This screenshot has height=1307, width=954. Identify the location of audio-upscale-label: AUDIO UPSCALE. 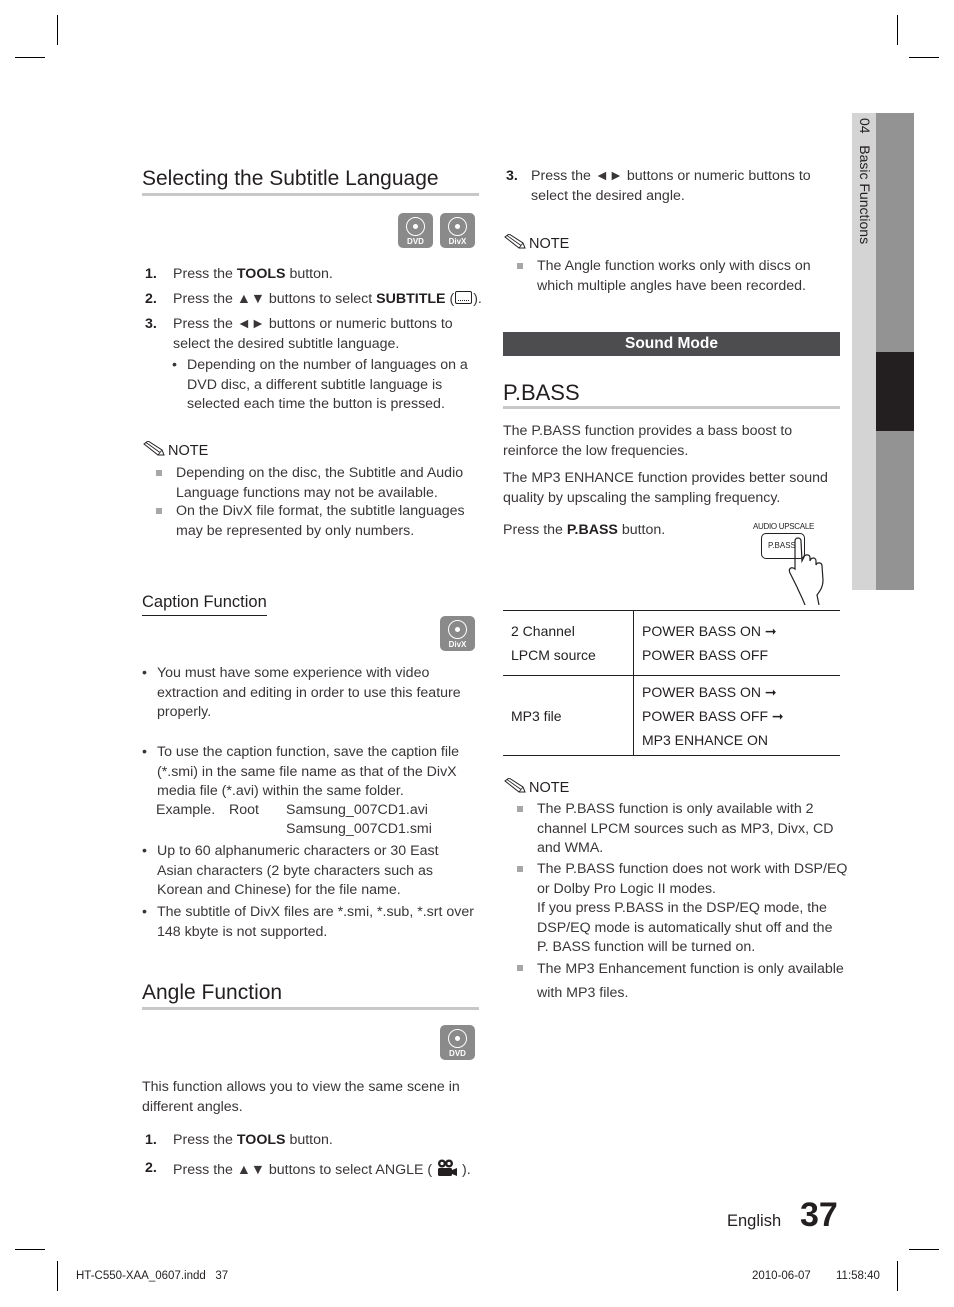
(784, 526).